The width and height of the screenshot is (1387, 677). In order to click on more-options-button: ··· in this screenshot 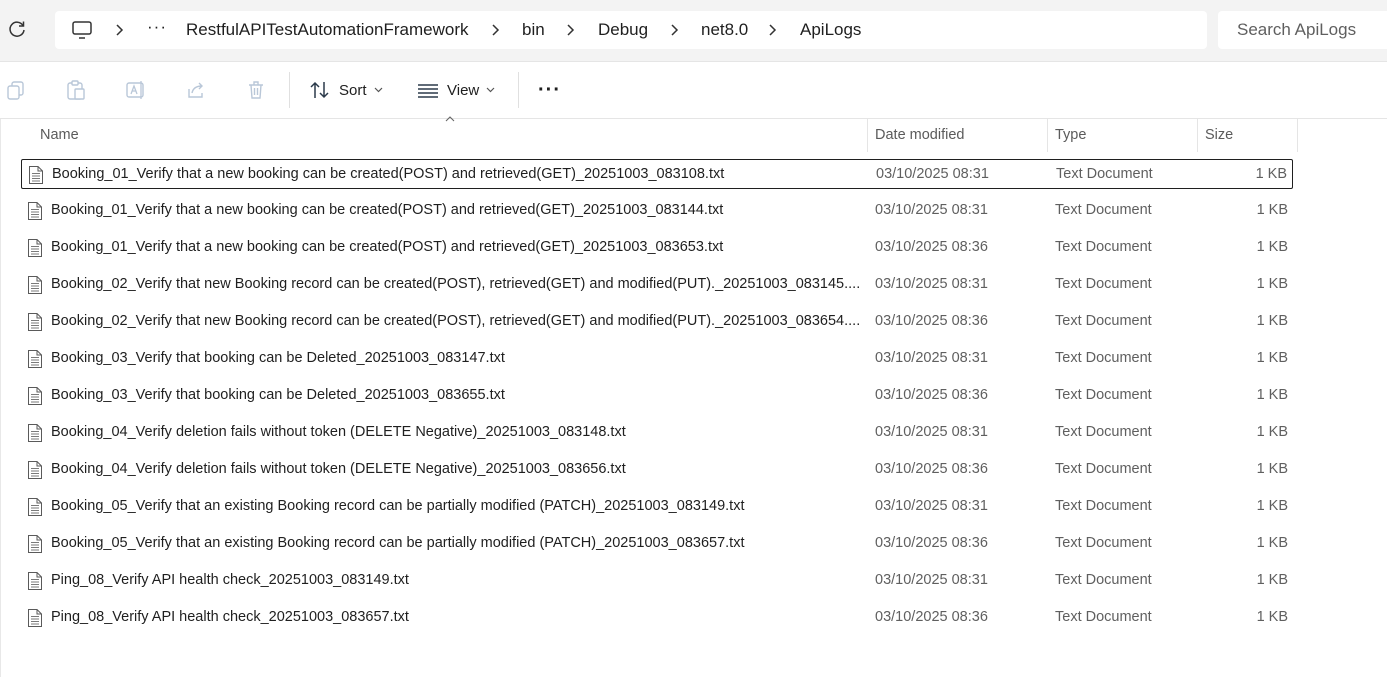, I will do `click(549, 90)`.